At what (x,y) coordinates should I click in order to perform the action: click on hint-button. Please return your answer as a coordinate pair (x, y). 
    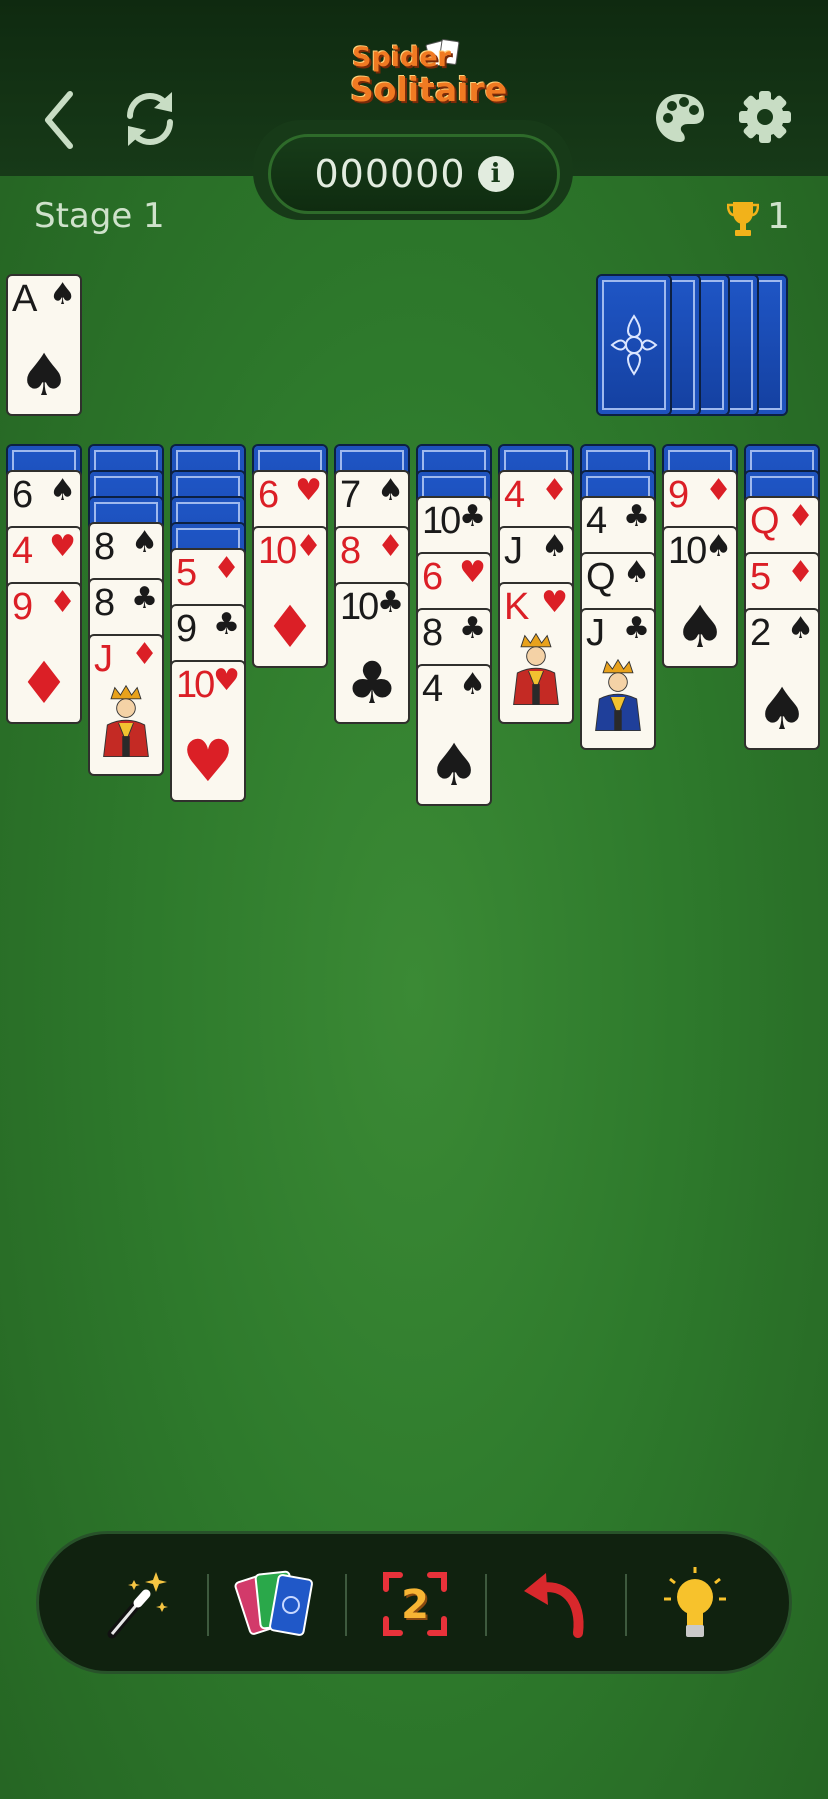
    Looking at the image, I should click on (695, 1604).